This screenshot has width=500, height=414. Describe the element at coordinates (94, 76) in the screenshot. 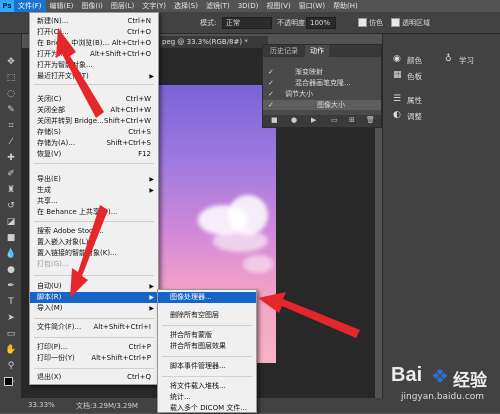

I see `menu-item-recent: 最近打开文件(T) ▶` at that location.